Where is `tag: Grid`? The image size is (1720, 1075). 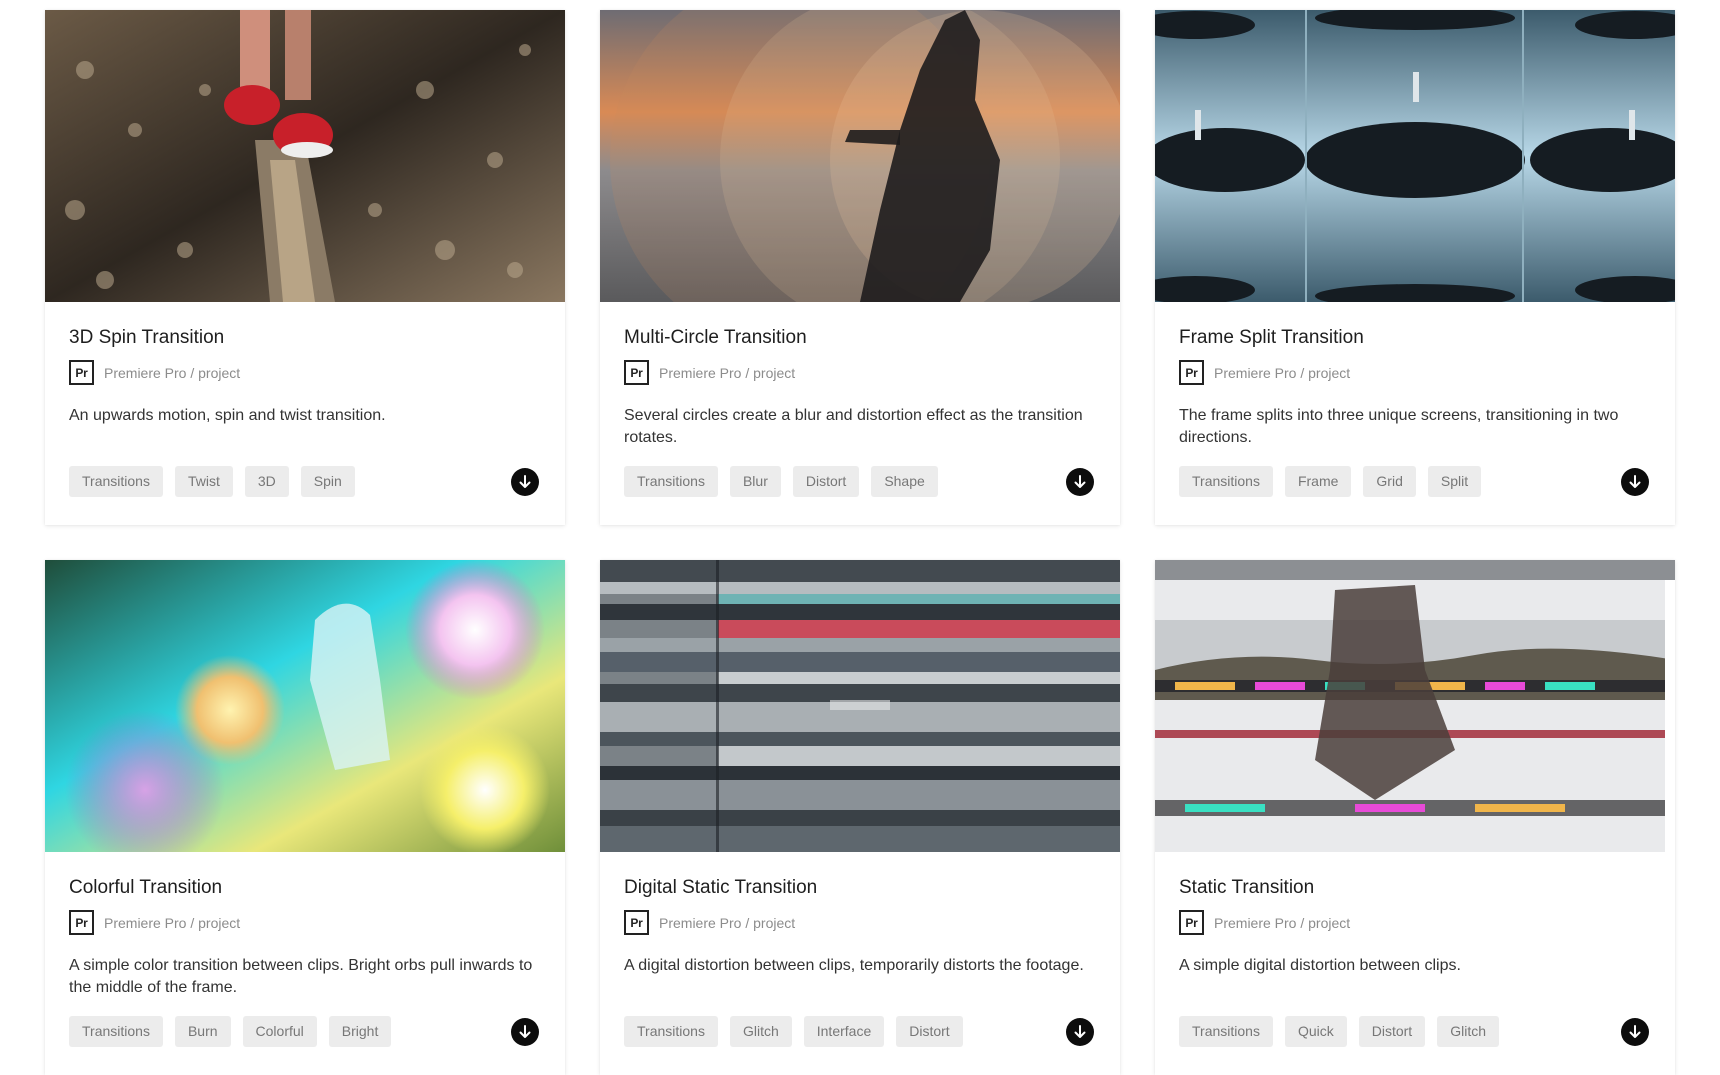
tag: Grid is located at coordinates (1389, 481).